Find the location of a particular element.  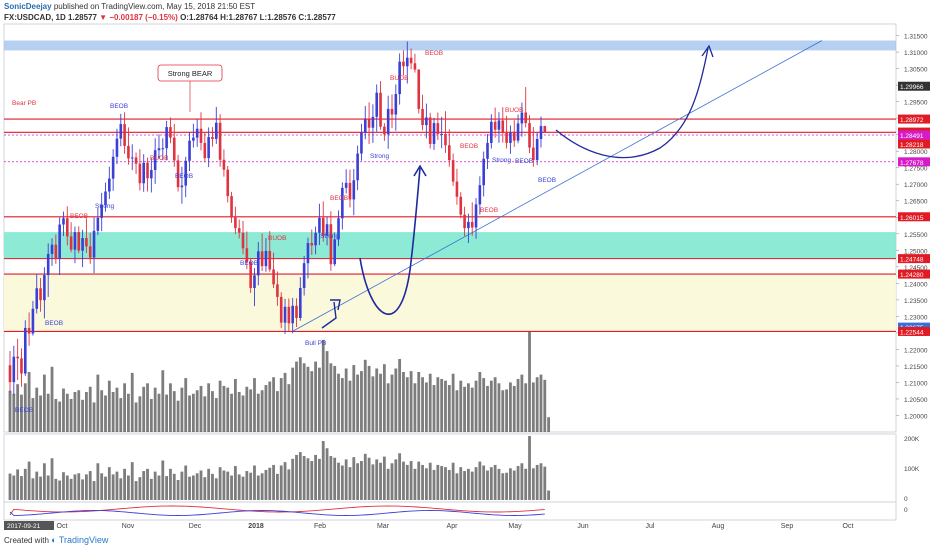

price-label: 1.28972 is located at coordinates (912, 120).